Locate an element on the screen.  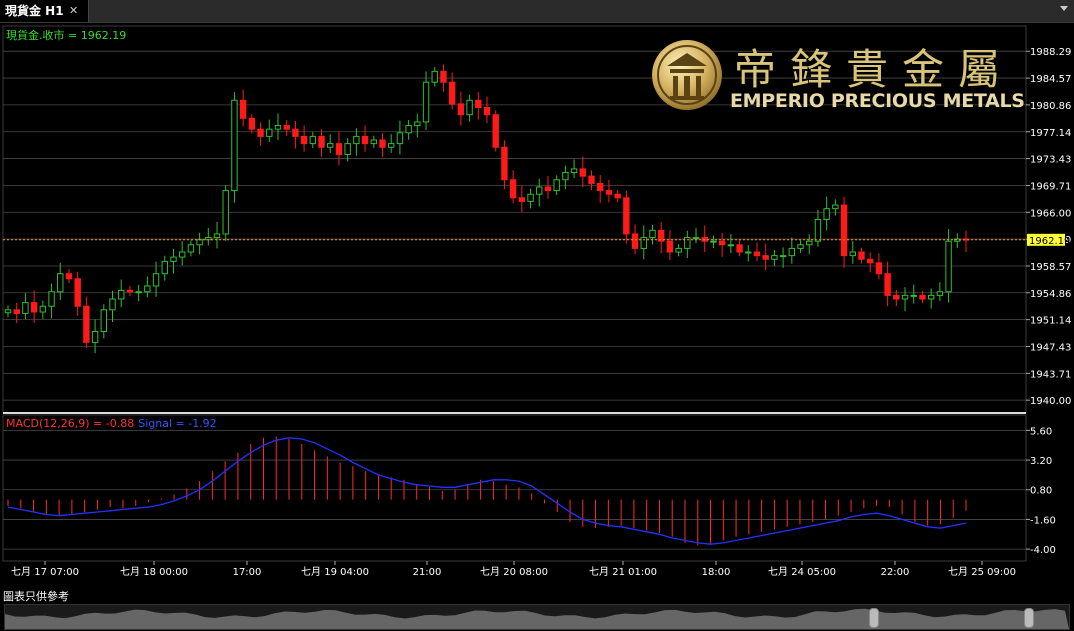
tab-chart: 現貨金 H1 ✕ is located at coordinates (44, 11).